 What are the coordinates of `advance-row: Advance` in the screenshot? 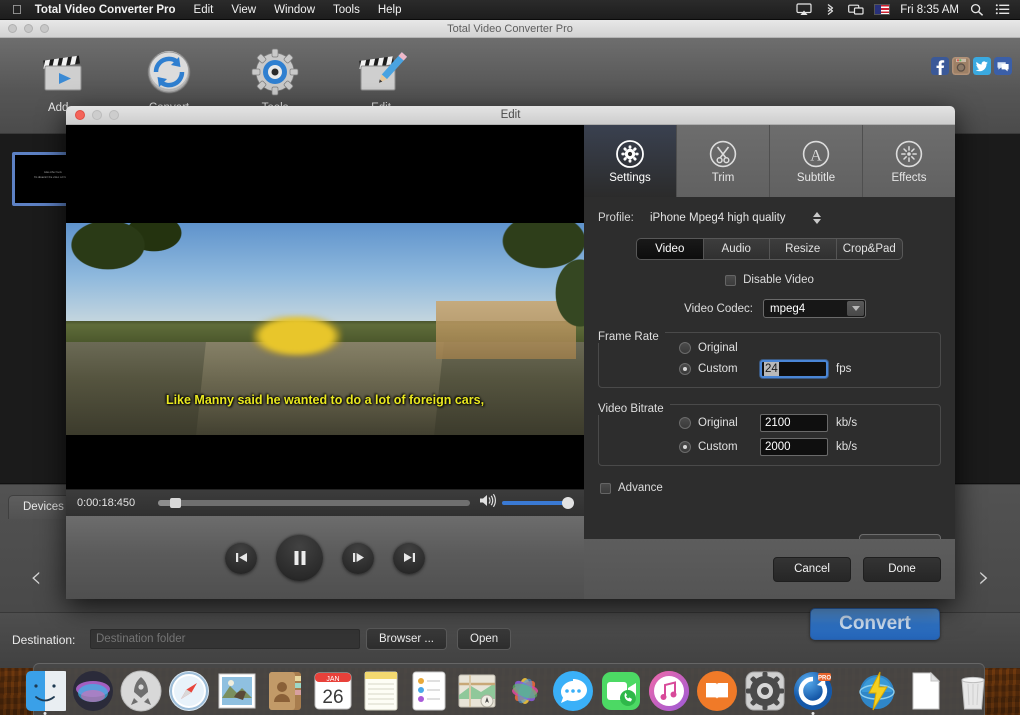 It's located at (770, 488).